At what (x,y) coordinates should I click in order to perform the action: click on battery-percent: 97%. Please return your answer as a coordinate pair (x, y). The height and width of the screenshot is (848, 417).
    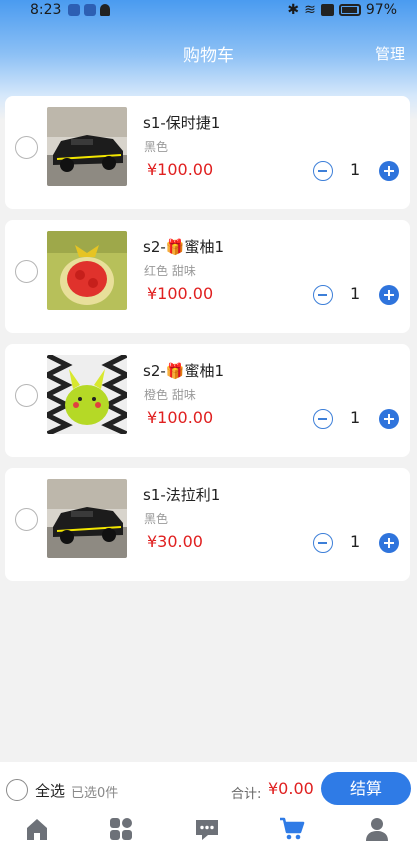
    Looking at the image, I should click on (381, 10).